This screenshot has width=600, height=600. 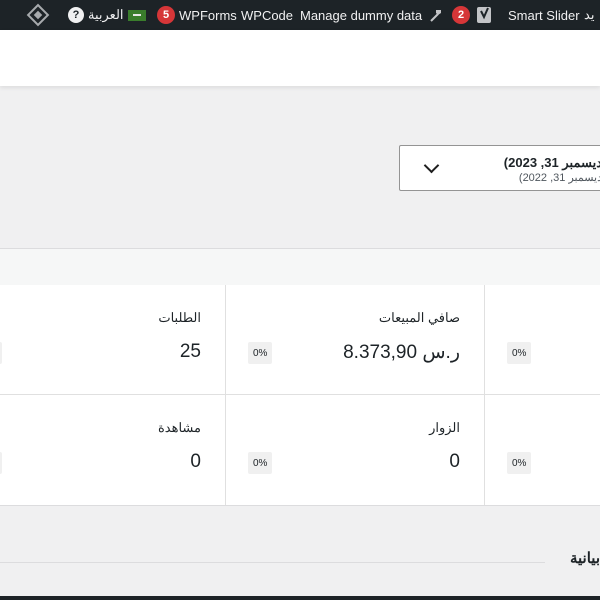 What do you see at coordinates (166, 15) in the screenshot?
I see `wpforms-count-badge: 5` at bounding box center [166, 15].